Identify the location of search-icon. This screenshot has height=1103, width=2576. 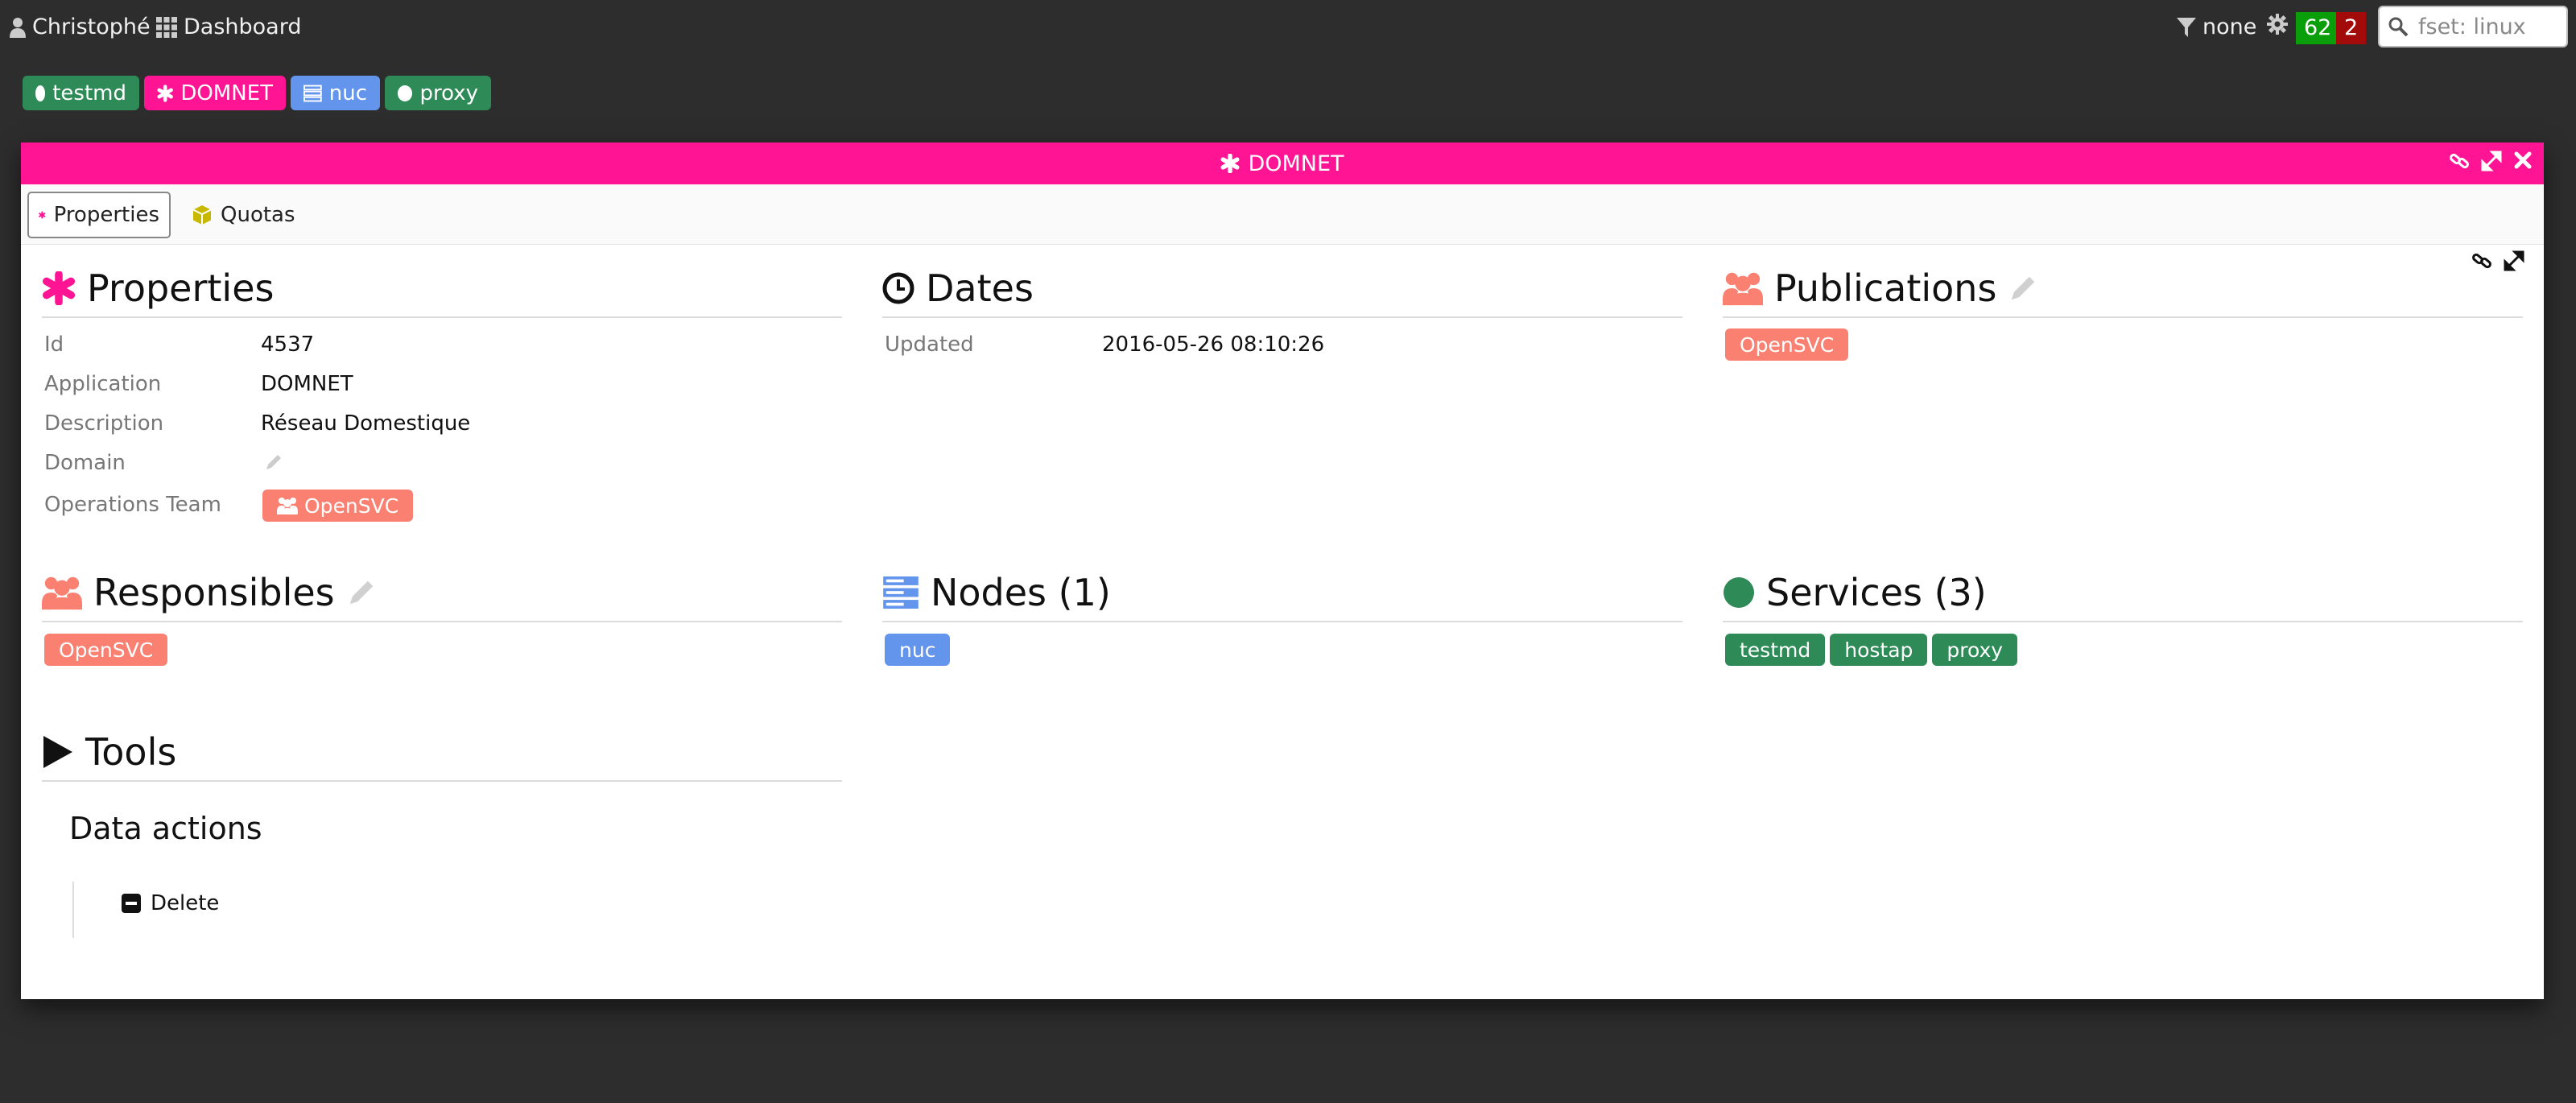
(2398, 27).